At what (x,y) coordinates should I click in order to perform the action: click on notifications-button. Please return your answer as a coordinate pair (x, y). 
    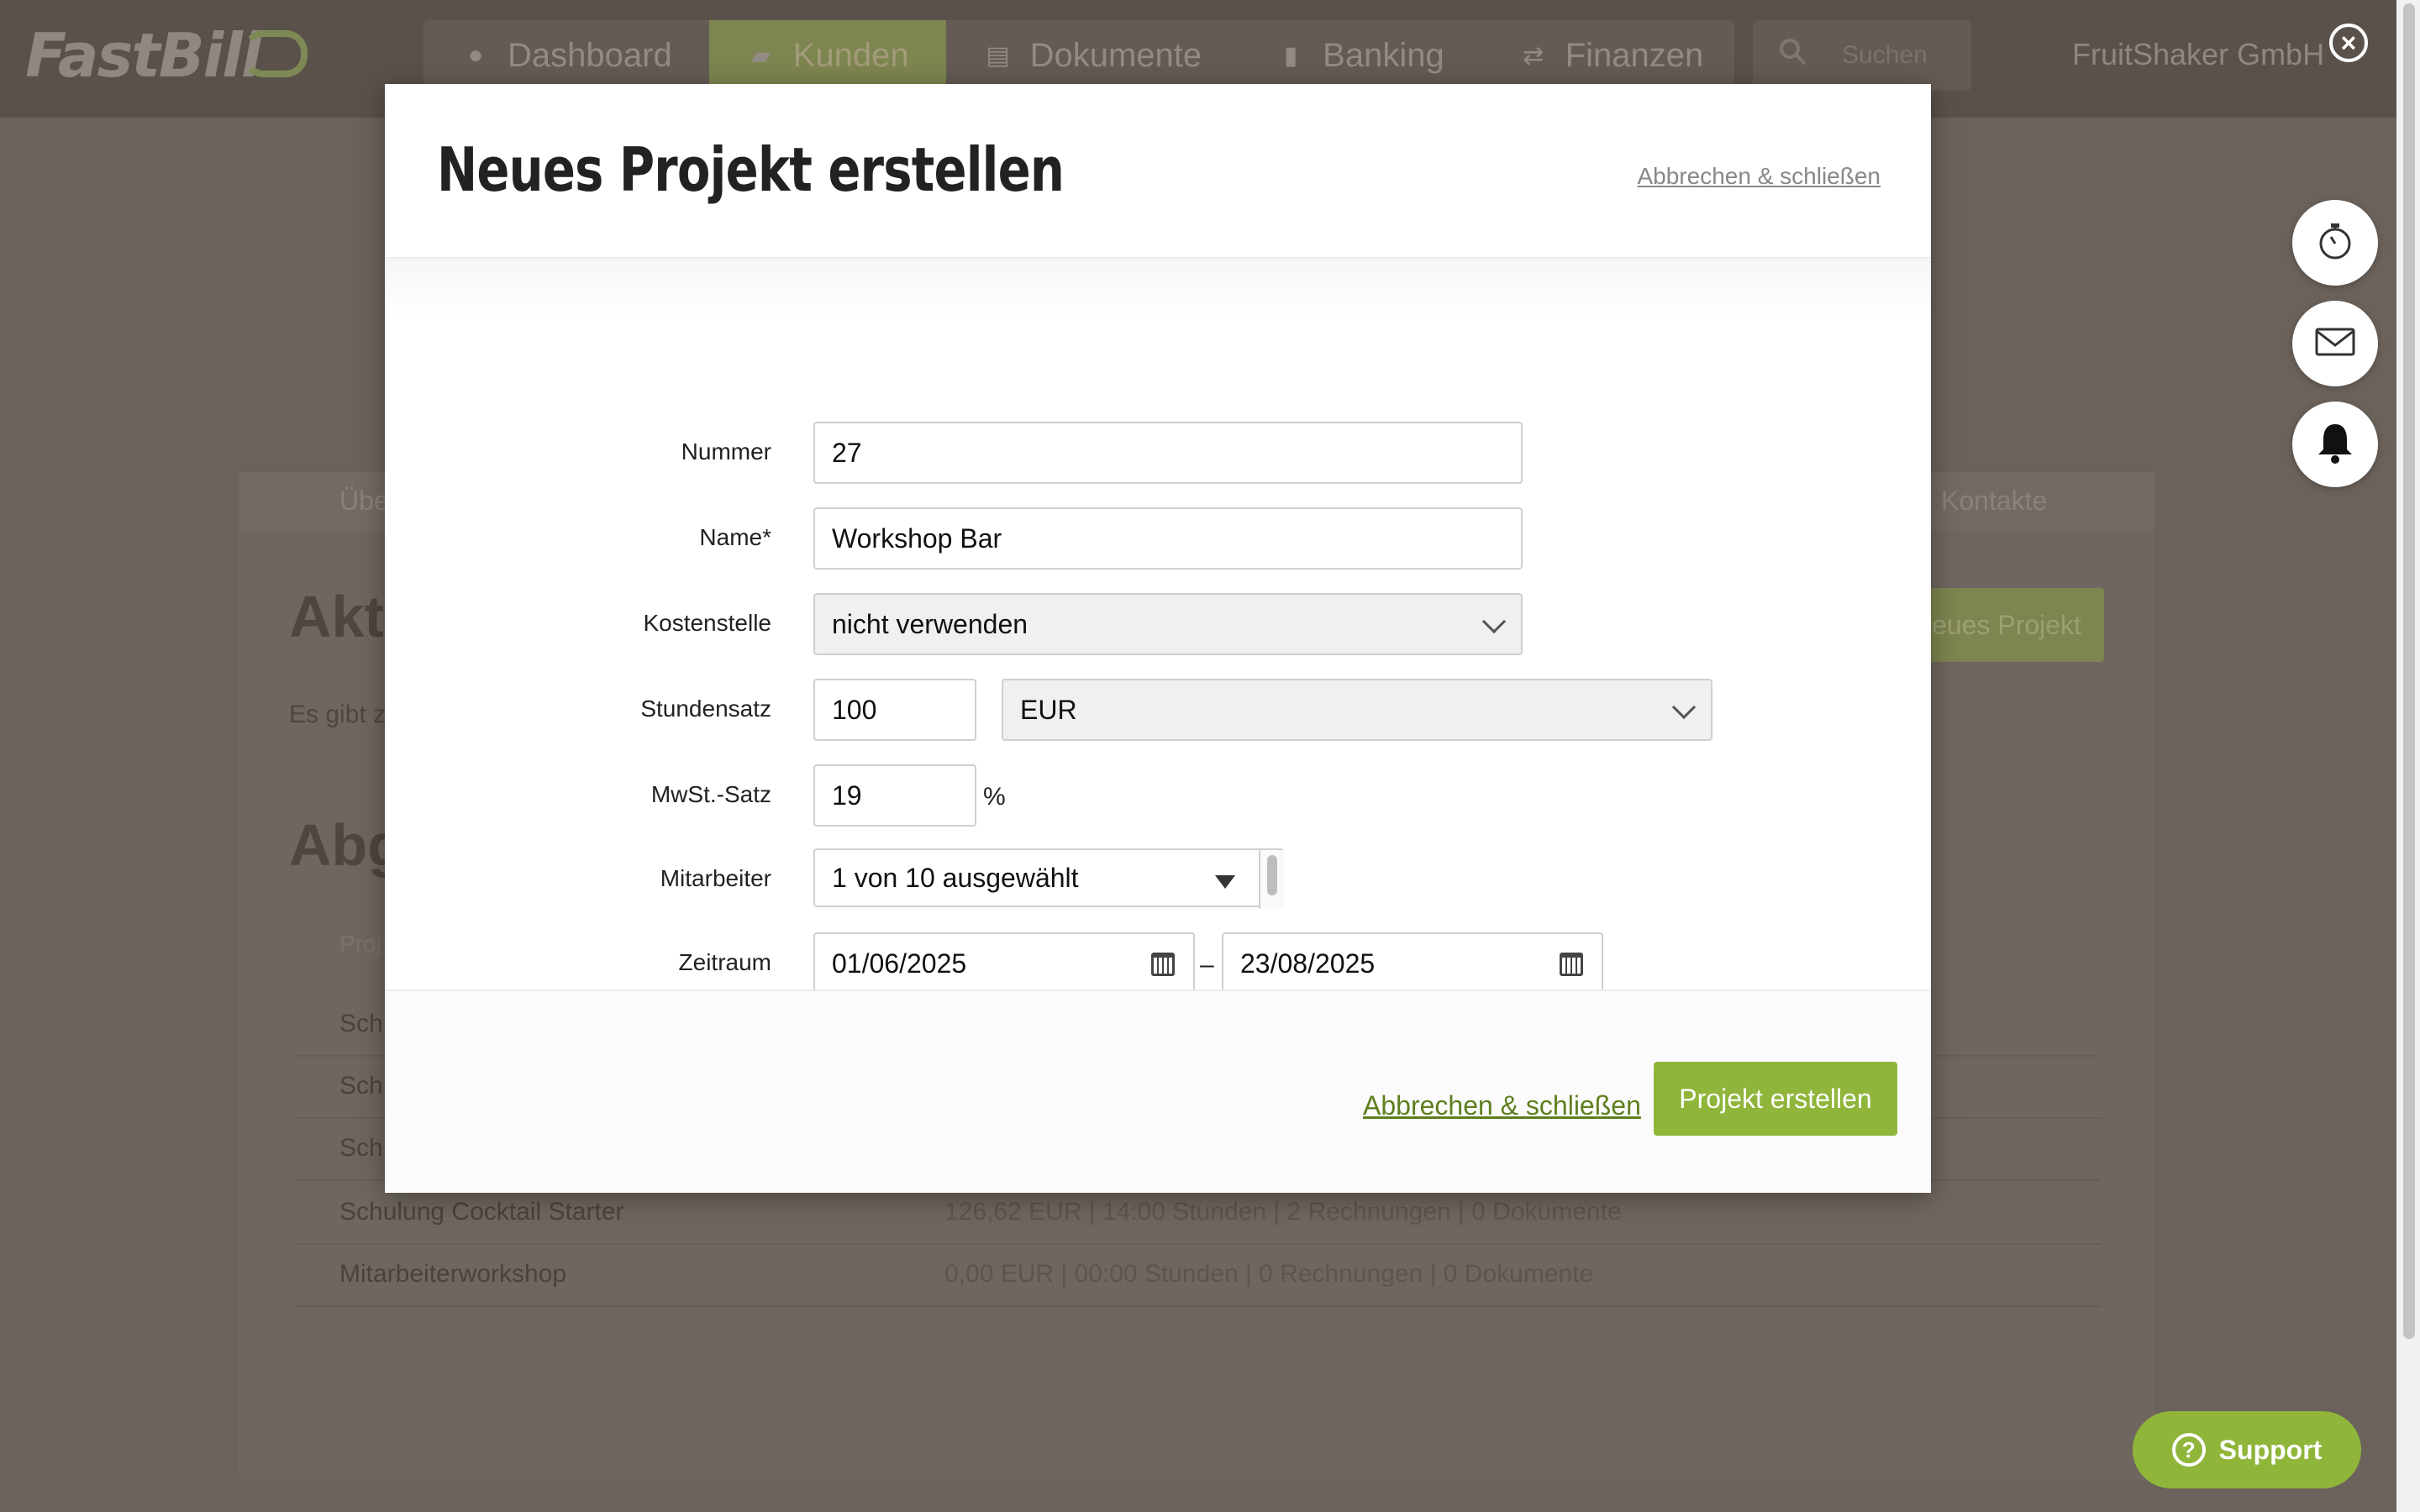
    Looking at the image, I should click on (2335, 444).